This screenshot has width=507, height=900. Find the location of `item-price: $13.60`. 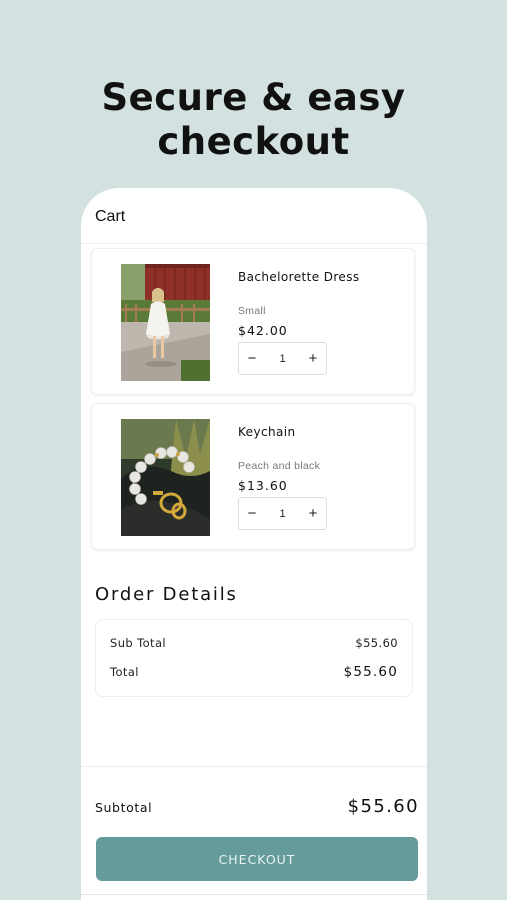

item-price: $13.60 is located at coordinates (263, 485).